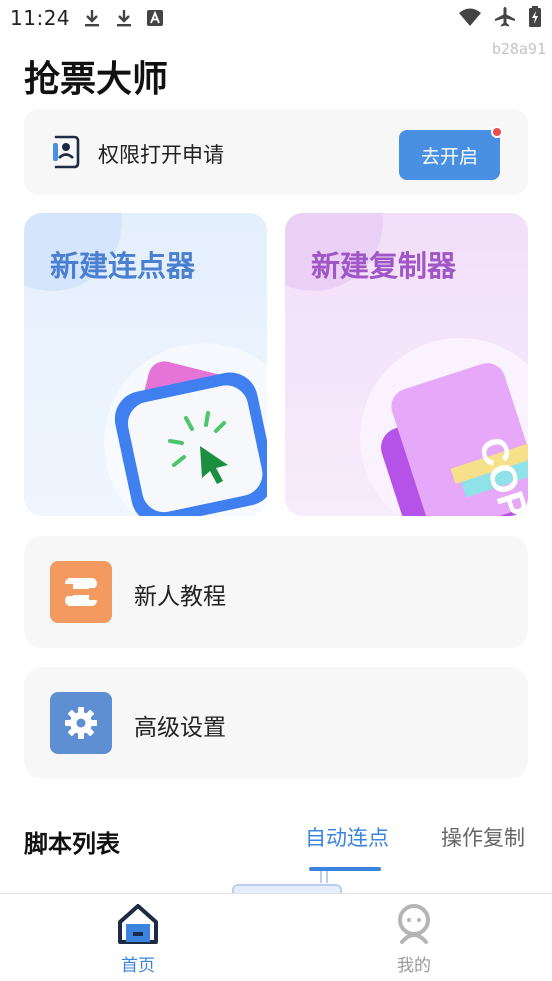  Describe the element at coordinates (96, 79) in the screenshot. I see `page-title: 抢票大师` at that location.